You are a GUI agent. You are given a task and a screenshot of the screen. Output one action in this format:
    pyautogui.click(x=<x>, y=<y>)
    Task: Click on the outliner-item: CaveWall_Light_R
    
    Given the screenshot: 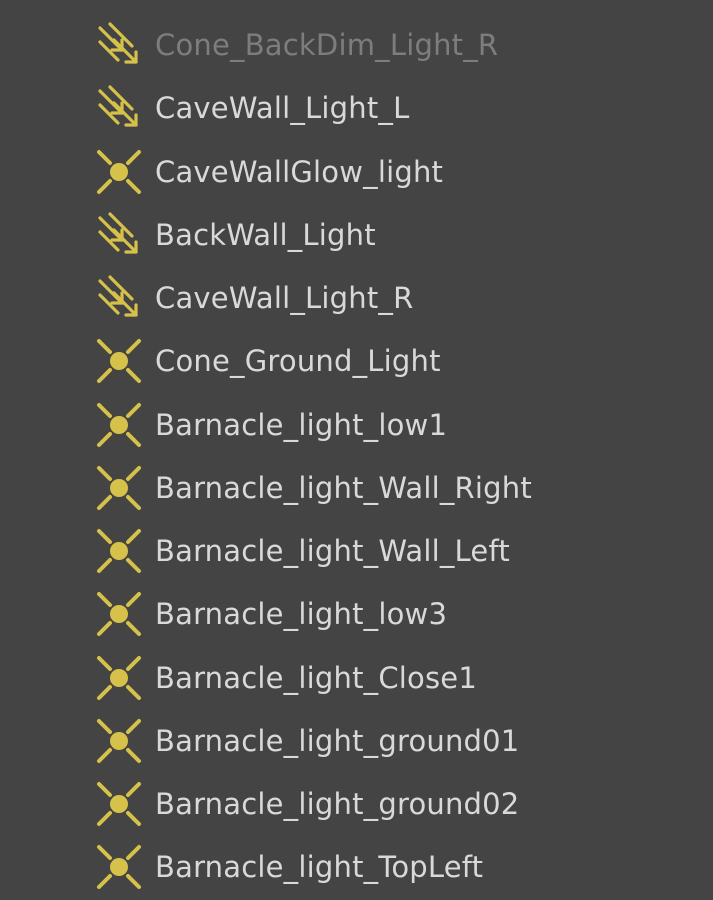 What is the action you would take?
    pyautogui.click(x=356, y=297)
    